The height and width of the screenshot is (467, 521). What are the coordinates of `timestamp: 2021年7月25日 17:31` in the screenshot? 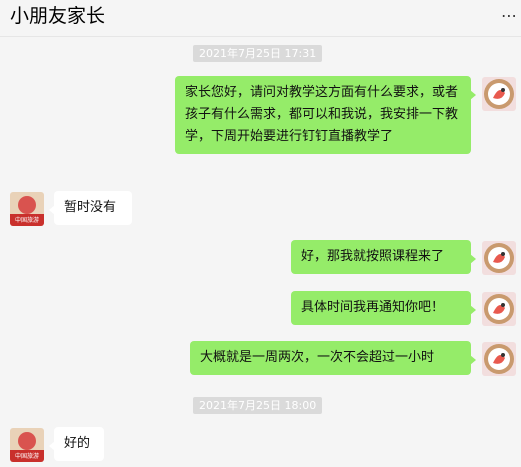 It's located at (258, 53).